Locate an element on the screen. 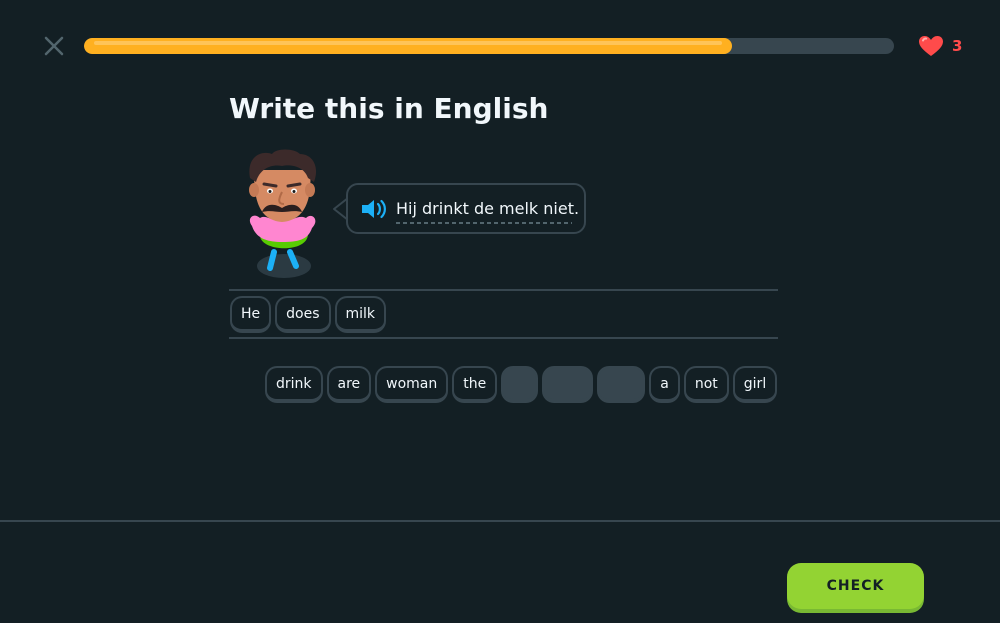 Image resolution: width=1000 pixels, height=623 pixels. footer-divider is located at coordinates (500, 521).